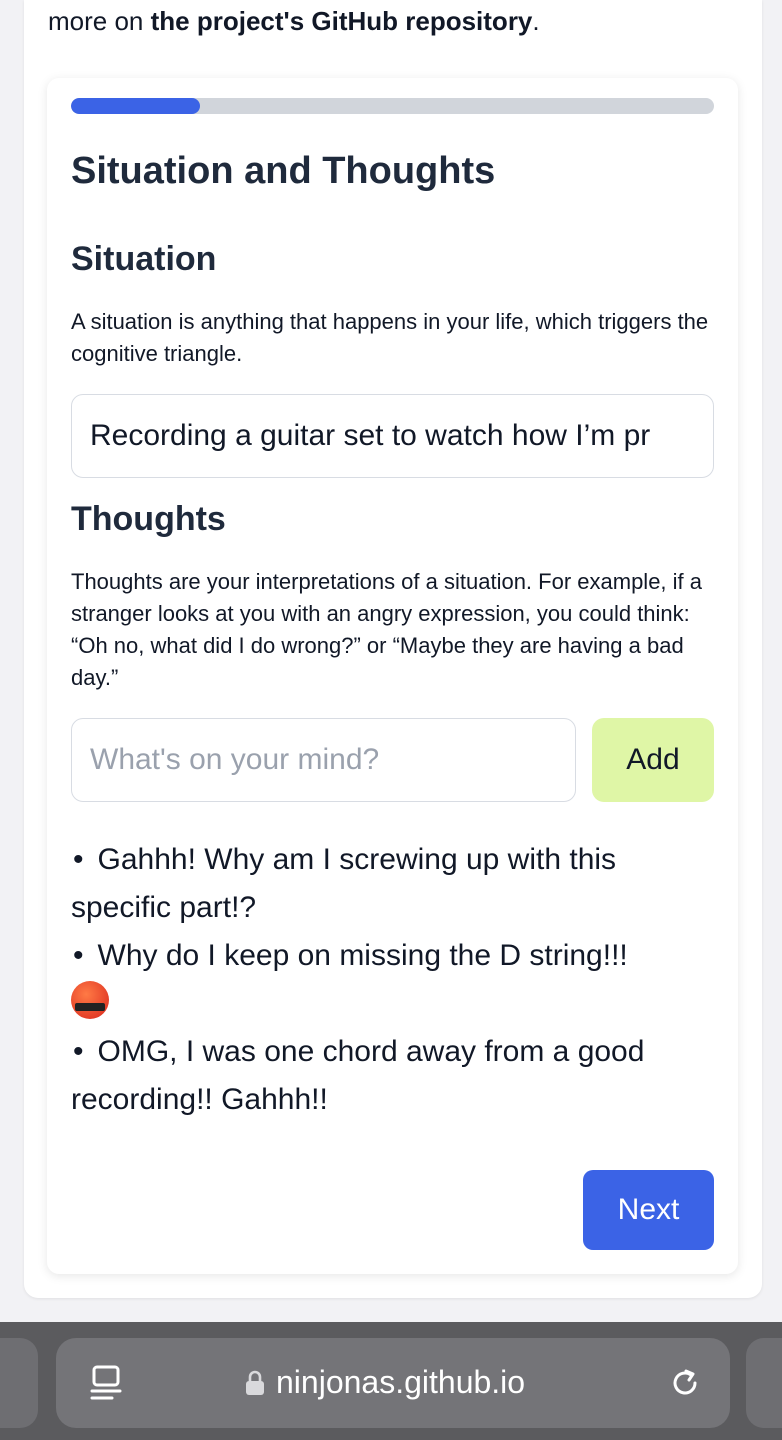 The height and width of the screenshot is (1440, 782). I want to click on page-title: Situation and Thoughts, so click(283, 171).